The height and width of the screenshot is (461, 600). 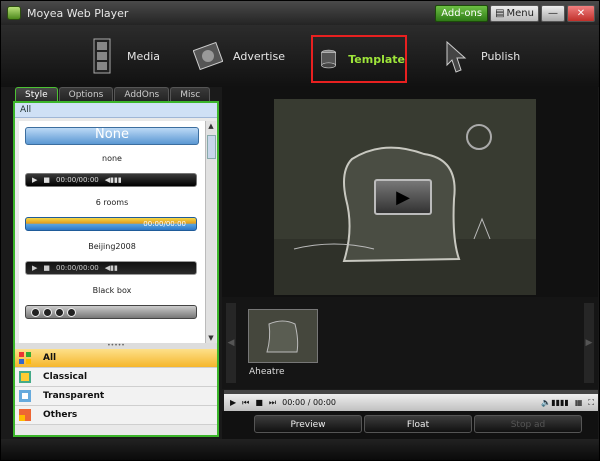 What do you see at coordinates (259, 56) in the screenshot?
I see `advertise-label: Advertise` at bounding box center [259, 56].